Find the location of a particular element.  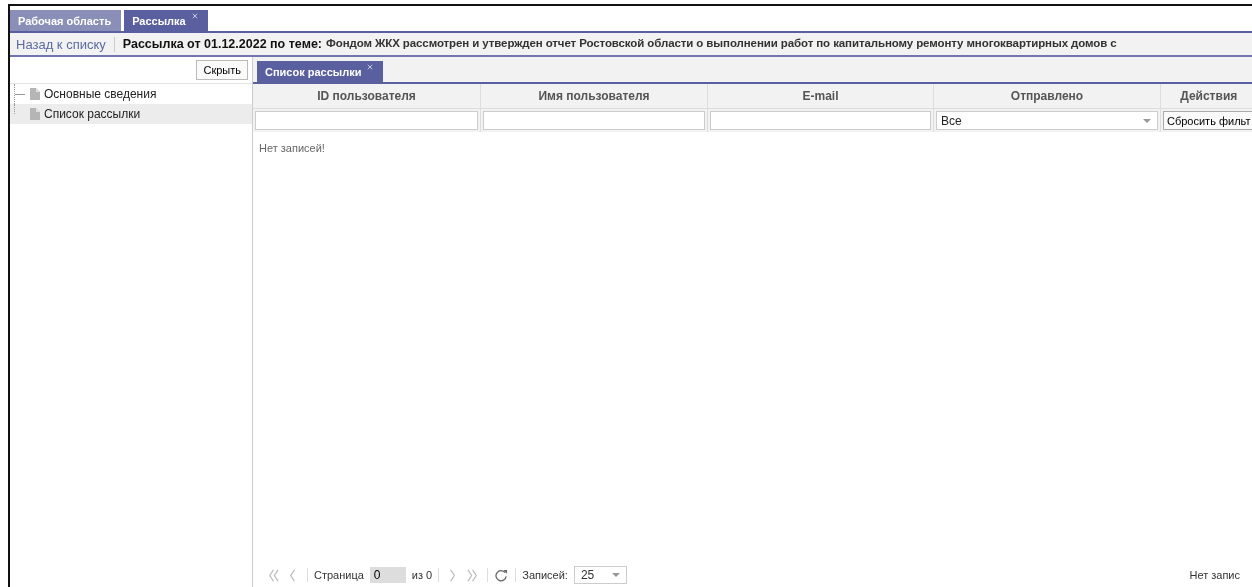

page-count: из 0 is located at coordinates (422, 575).